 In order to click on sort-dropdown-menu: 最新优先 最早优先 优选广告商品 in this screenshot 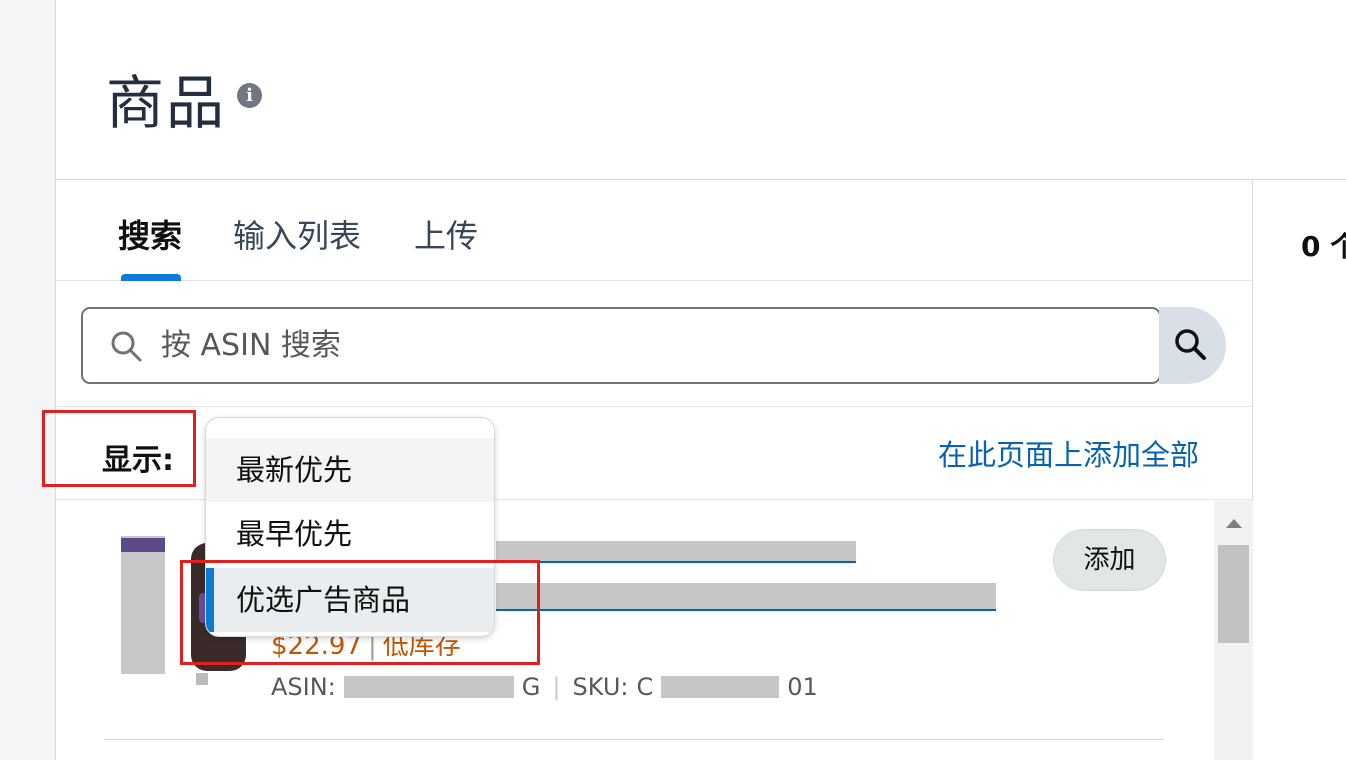, I will do `click(350, 527)`.